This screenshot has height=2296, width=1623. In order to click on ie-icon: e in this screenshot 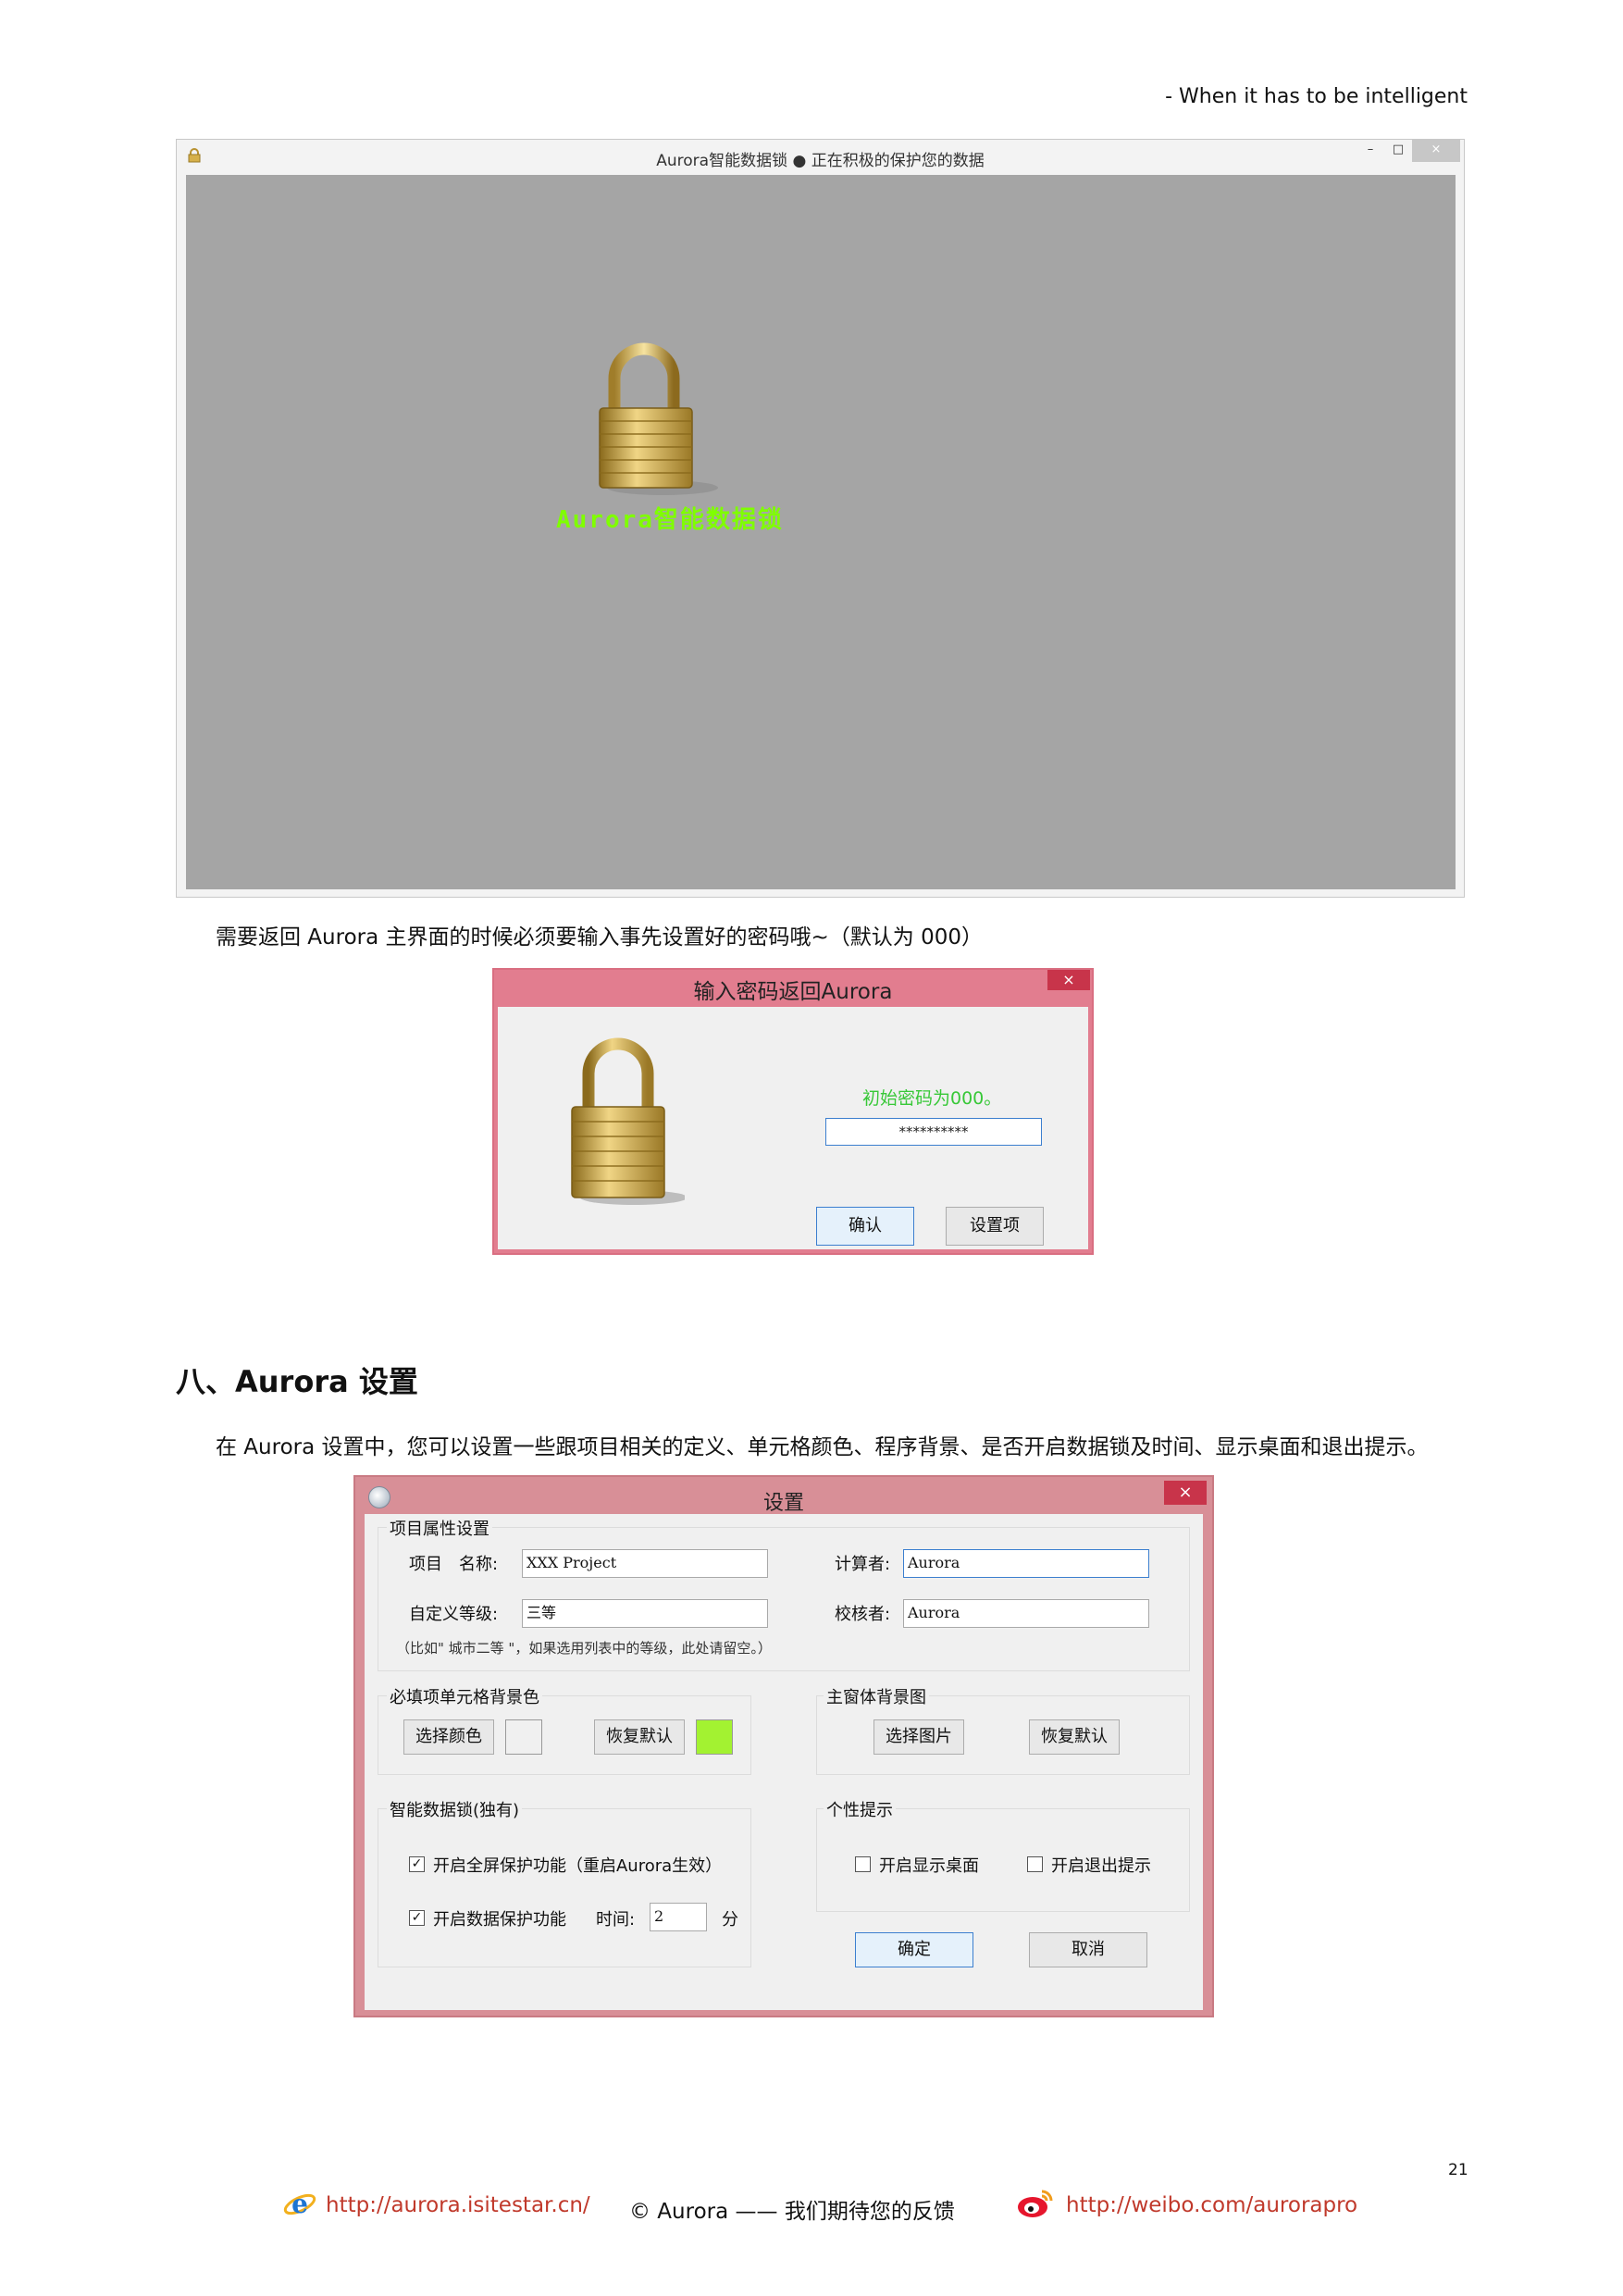, I will do `click(299, 2204)`.